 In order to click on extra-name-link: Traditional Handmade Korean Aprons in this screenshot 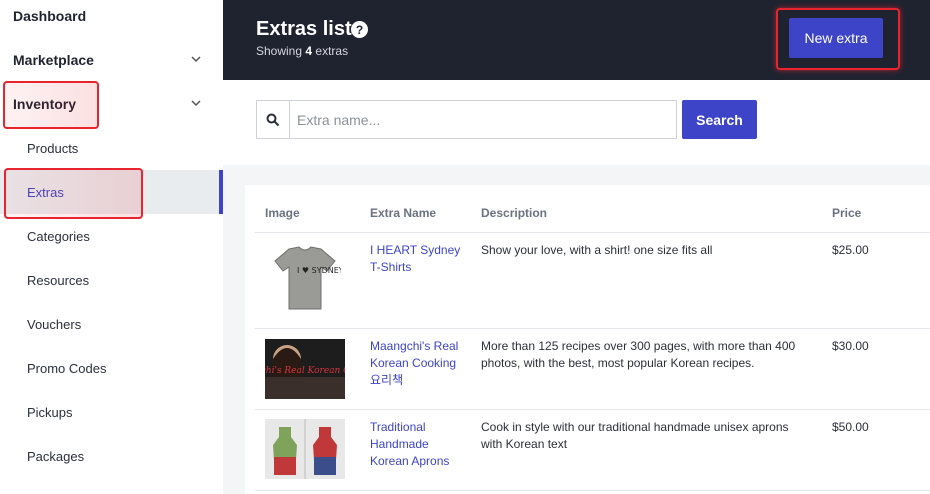, I will do `click(409, 444)`.